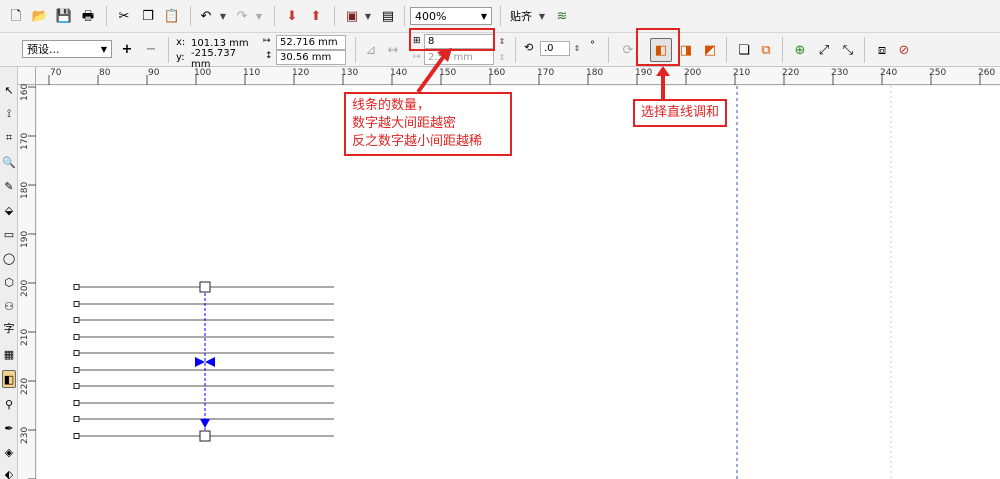  What do you see at coordinates (848, 50) in the screenshot?
I see `more-blend-options-icon: ⤡` at bounding box center [848, 50].